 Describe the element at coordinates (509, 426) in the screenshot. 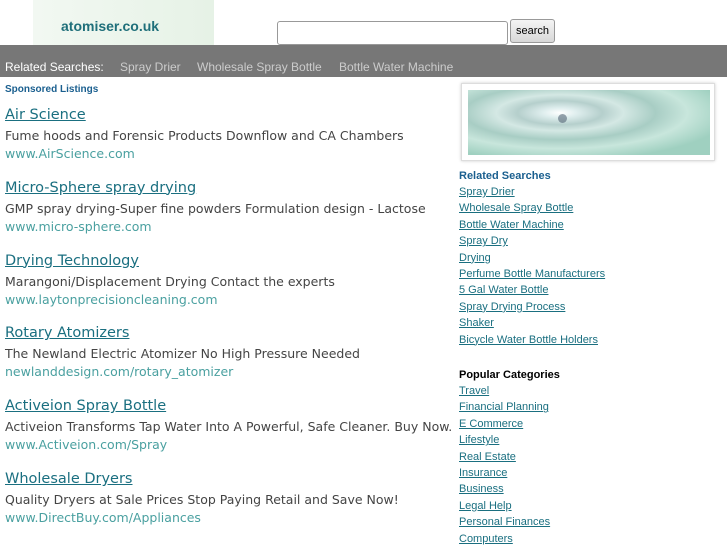

I see `category-link: E Commerce` at that location.